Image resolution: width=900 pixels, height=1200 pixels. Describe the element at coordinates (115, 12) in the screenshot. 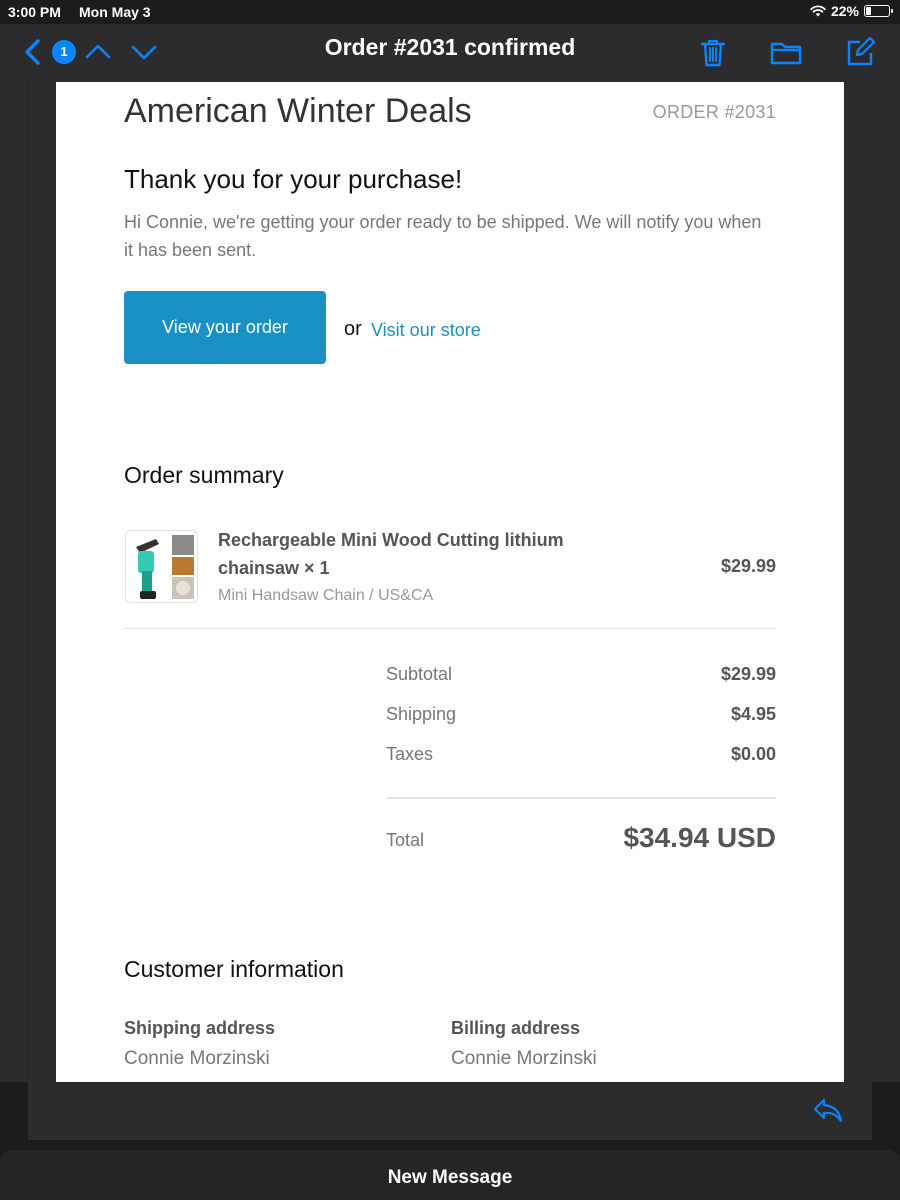

I see `status-date: Mon May 3` at that location.